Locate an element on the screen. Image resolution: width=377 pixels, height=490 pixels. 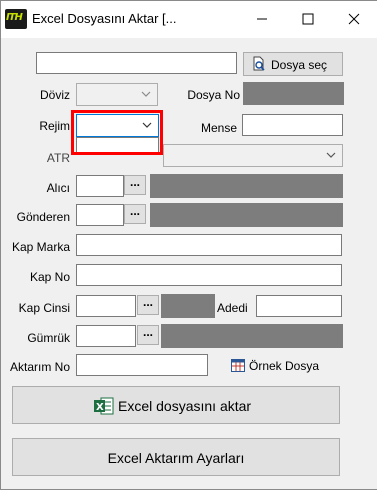
alici-code-input is located at coordinates (100, 186).